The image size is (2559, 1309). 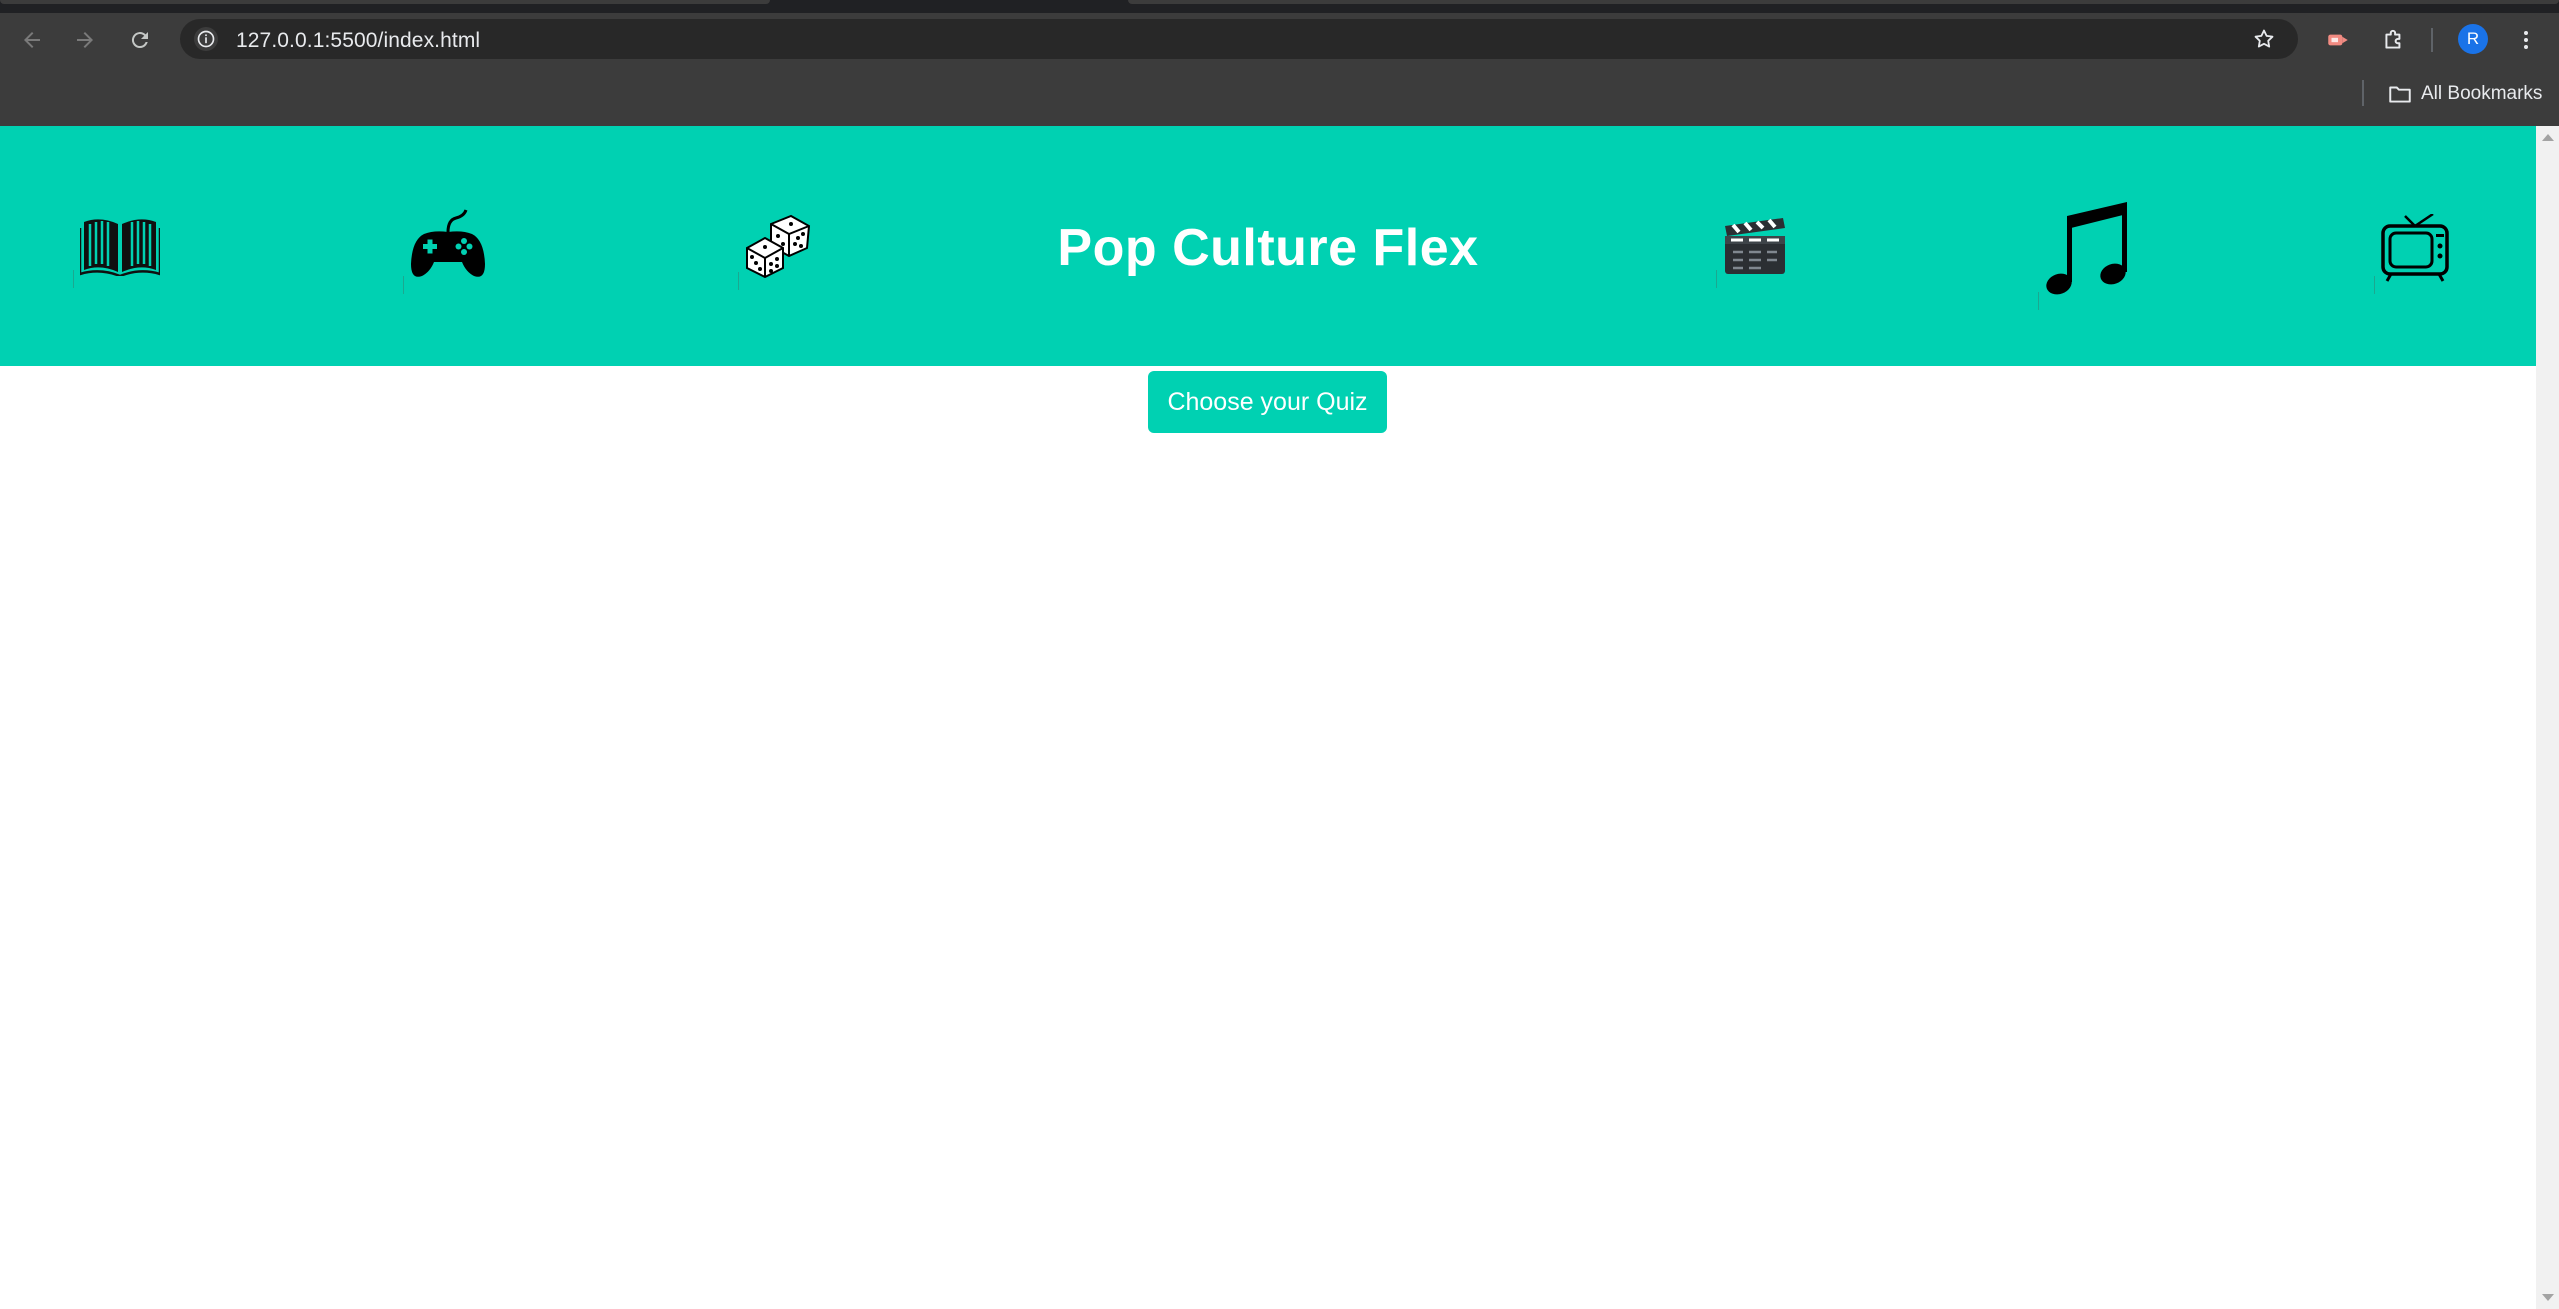 What do you see at coordinates (2363, 93) in the screenshot?
I see `bookmarks-separator` at bounding box center [2363, 93].